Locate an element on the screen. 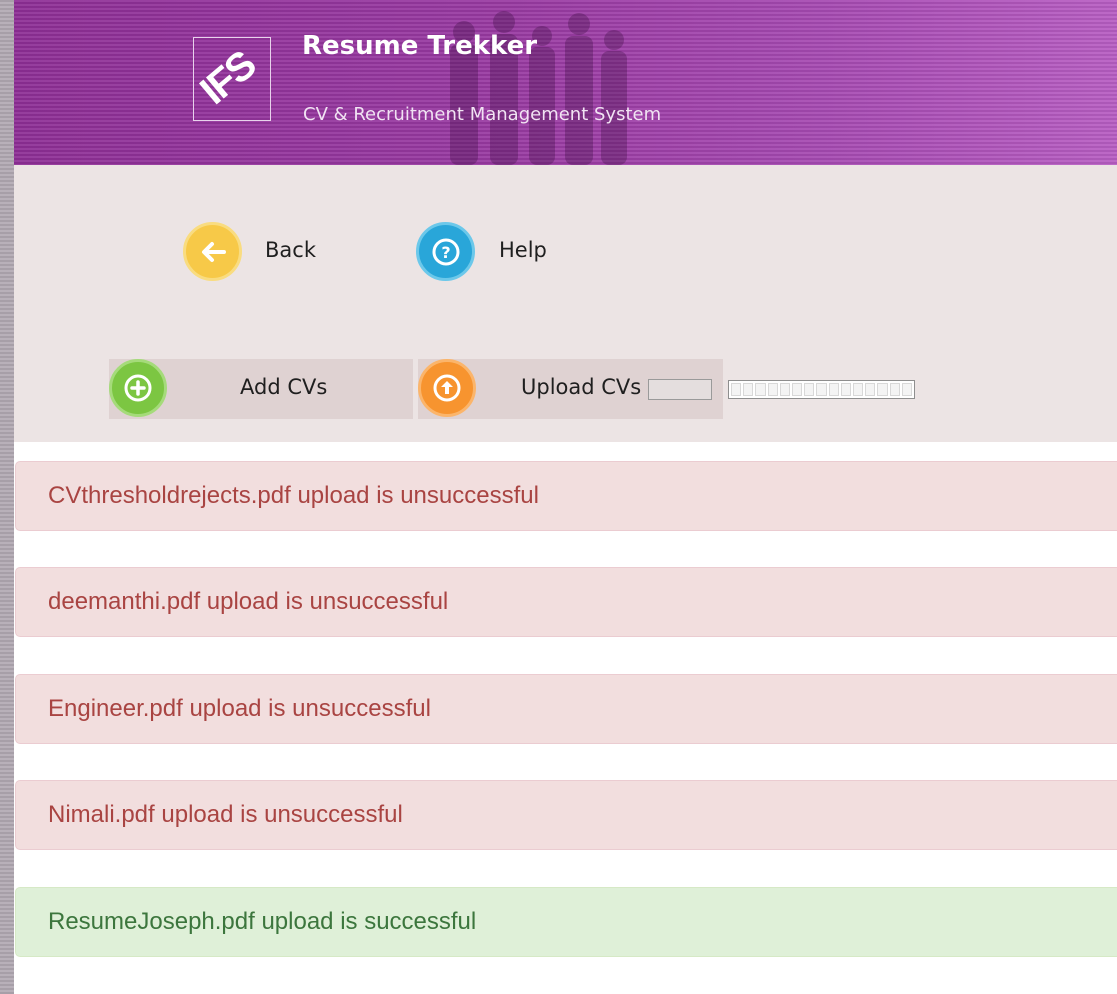 This screenshot has width=1117, height=994. logo-text: IFS is located at coordinates (228, 78).